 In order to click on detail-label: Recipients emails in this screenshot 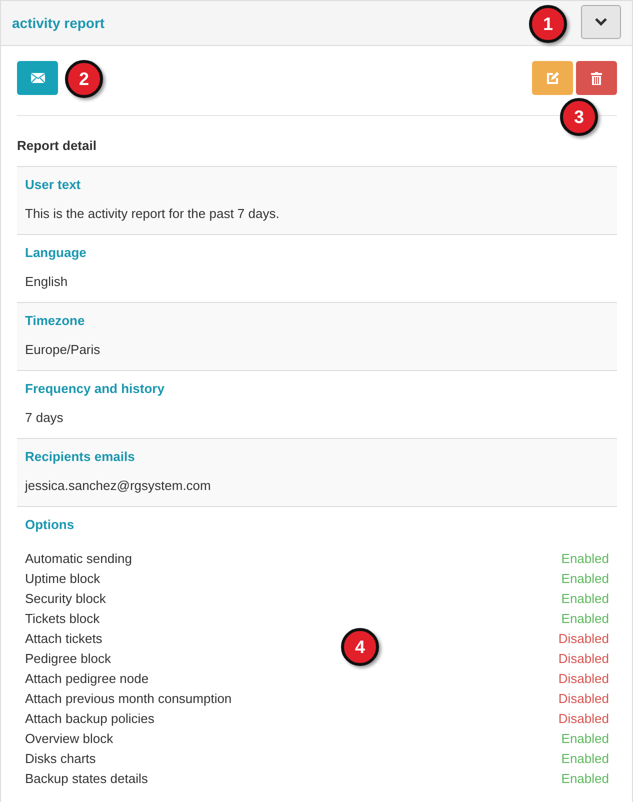, I will do `click(80, 457)`.